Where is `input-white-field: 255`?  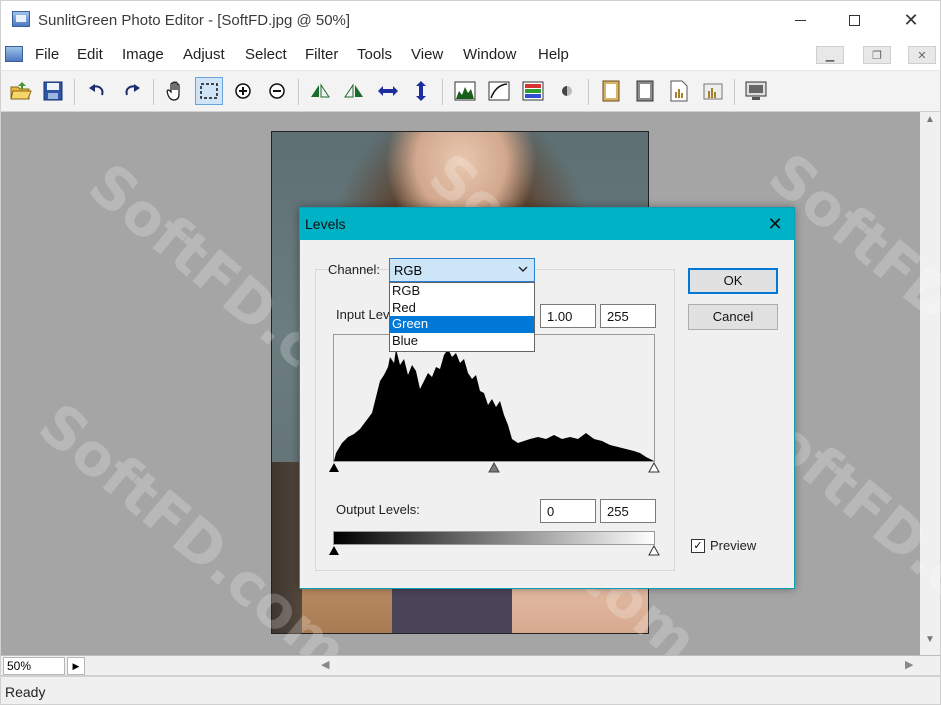 input-white-field: 255 is located at coordinates (628, 316).